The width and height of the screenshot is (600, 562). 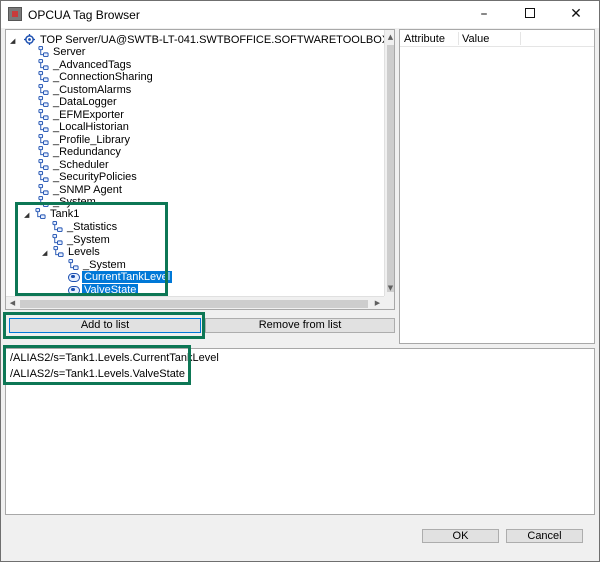 What do you see at coordinates (484, 14) in the screenshot?
I see `minimize-button: –` at bounding box center [484, 14].